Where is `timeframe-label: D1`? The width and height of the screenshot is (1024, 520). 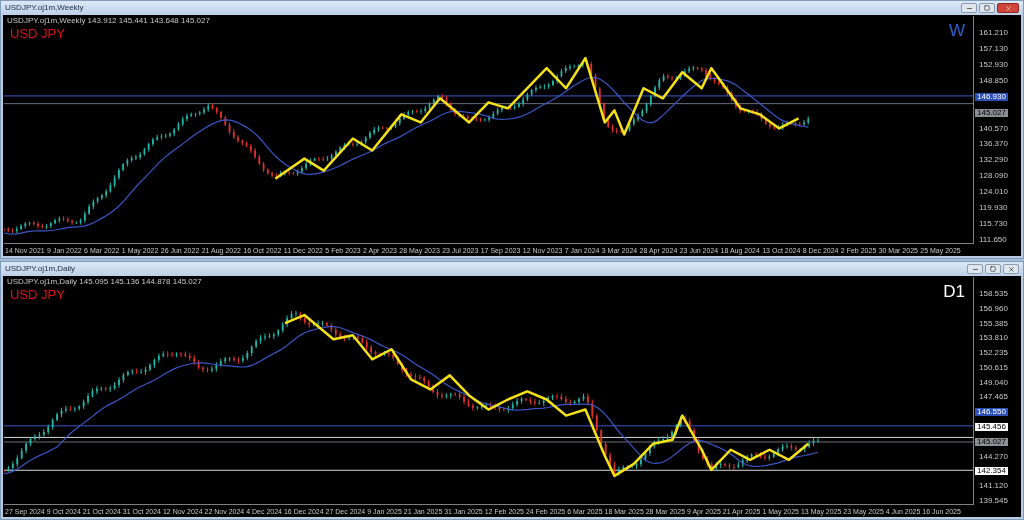
timeframe-label: D1 is located at coordinates (954, 291).